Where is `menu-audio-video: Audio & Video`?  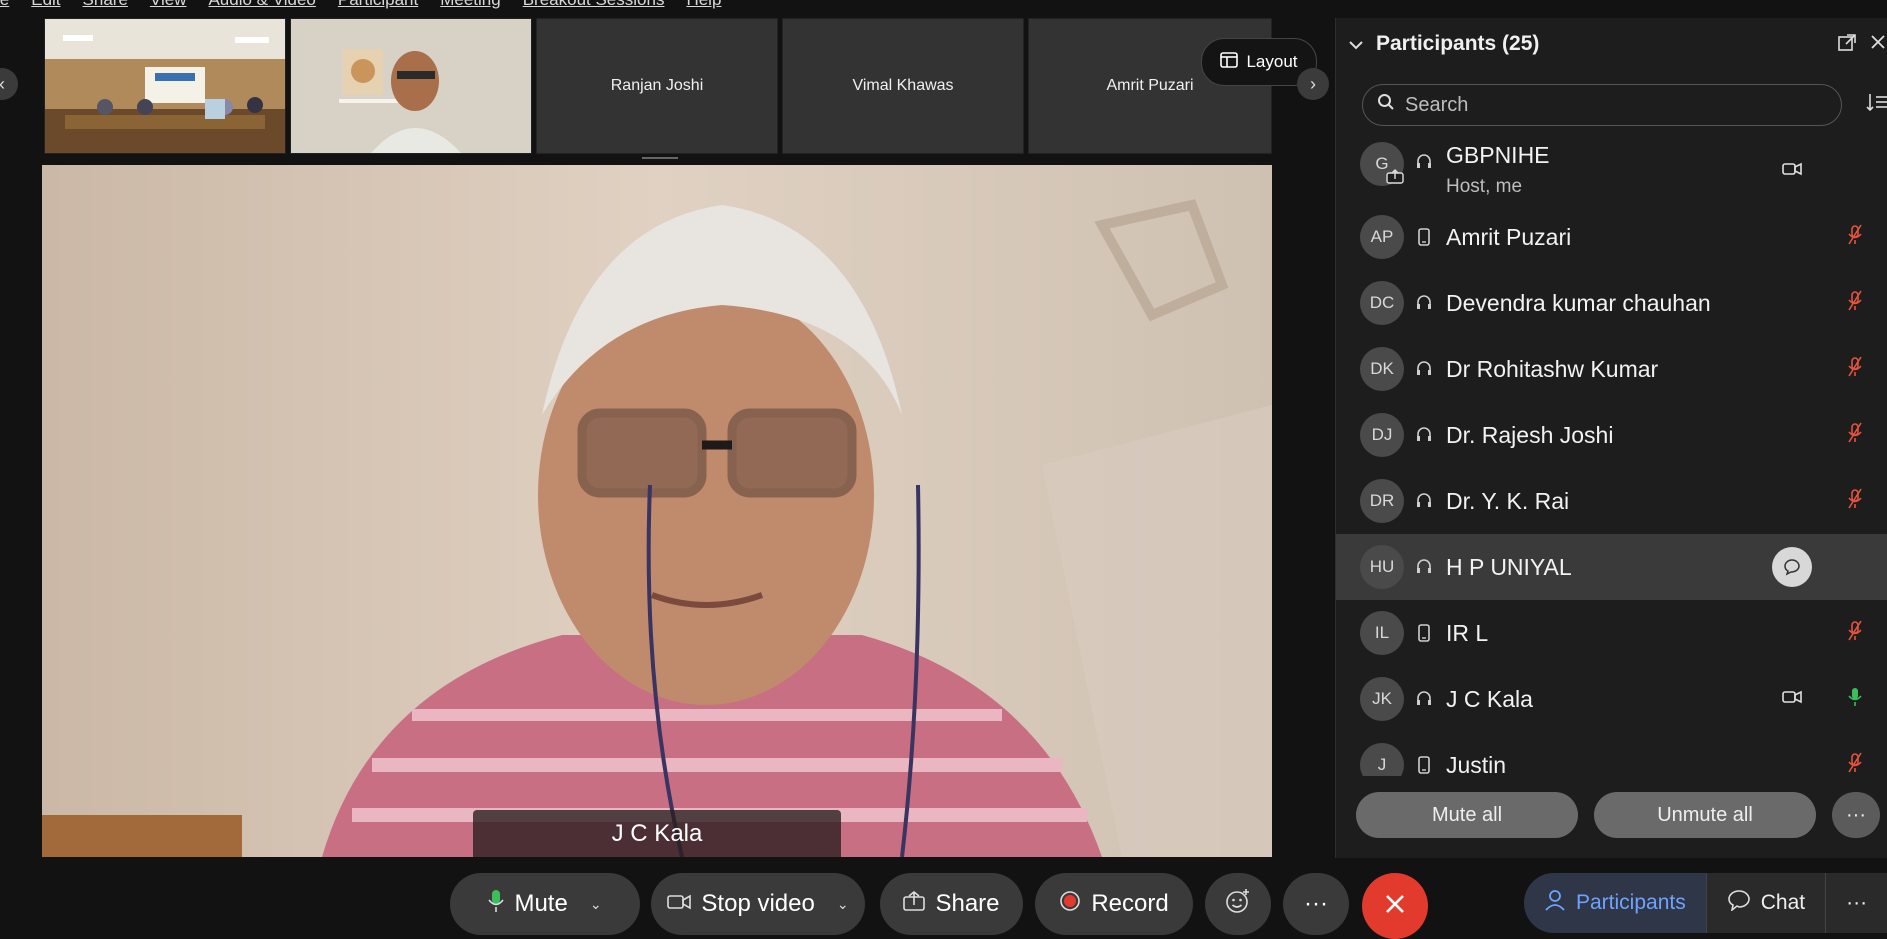 menu-audio-video: Audio & Video is located at coordinates (261, 5).